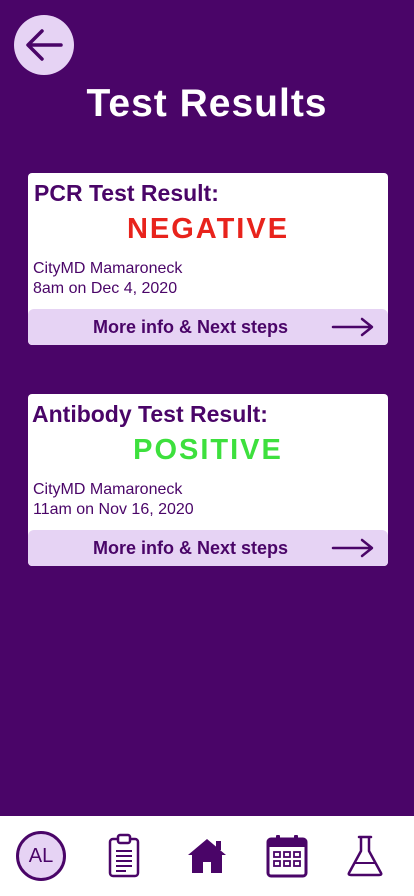 The width and height of the screenshot is (414, 896). I want to click on avatar: AL, so click(41, 856).